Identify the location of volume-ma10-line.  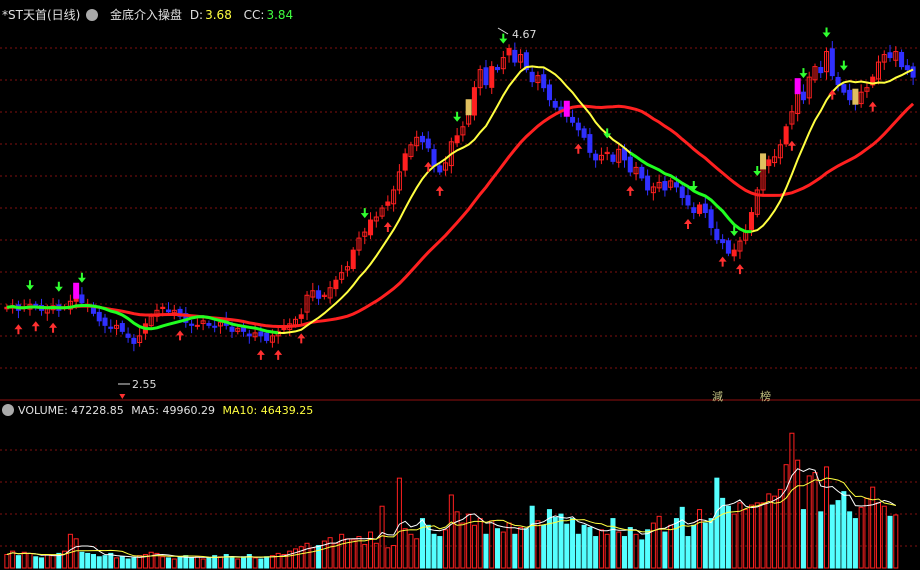
(451, 517).